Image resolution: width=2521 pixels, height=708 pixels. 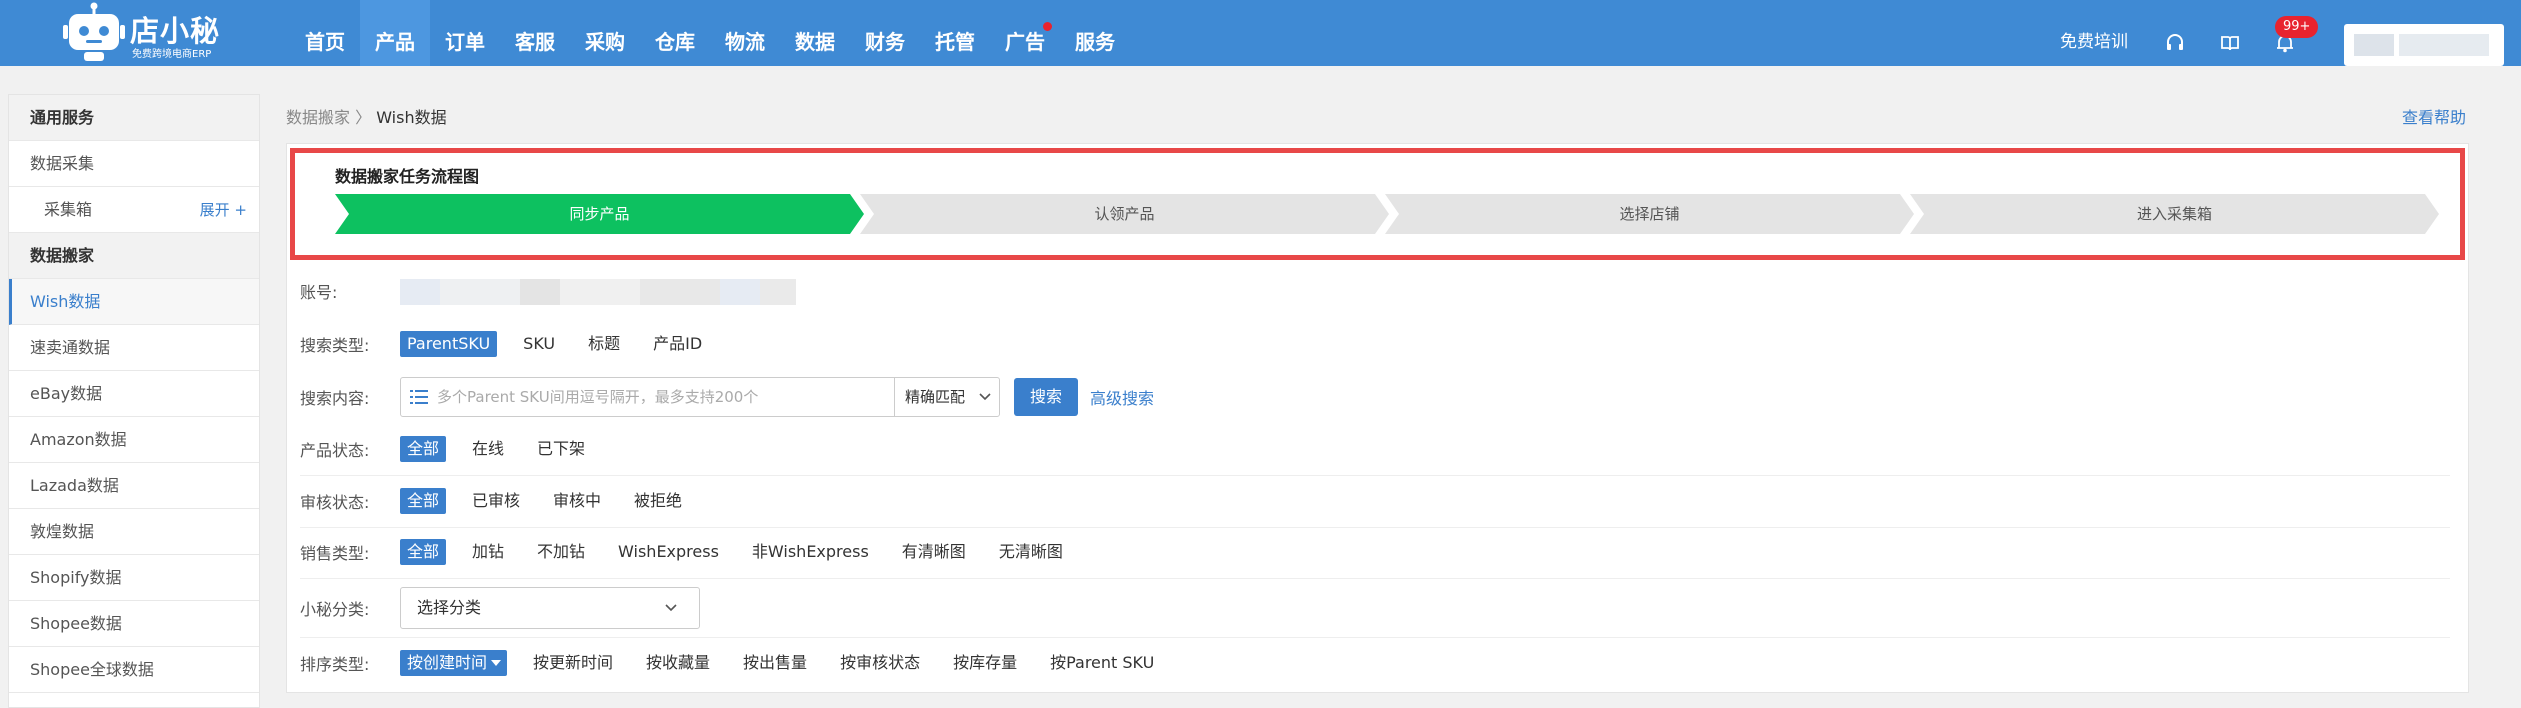 I want to click on nav-item-4: 采购, so click(x=605, y=33).